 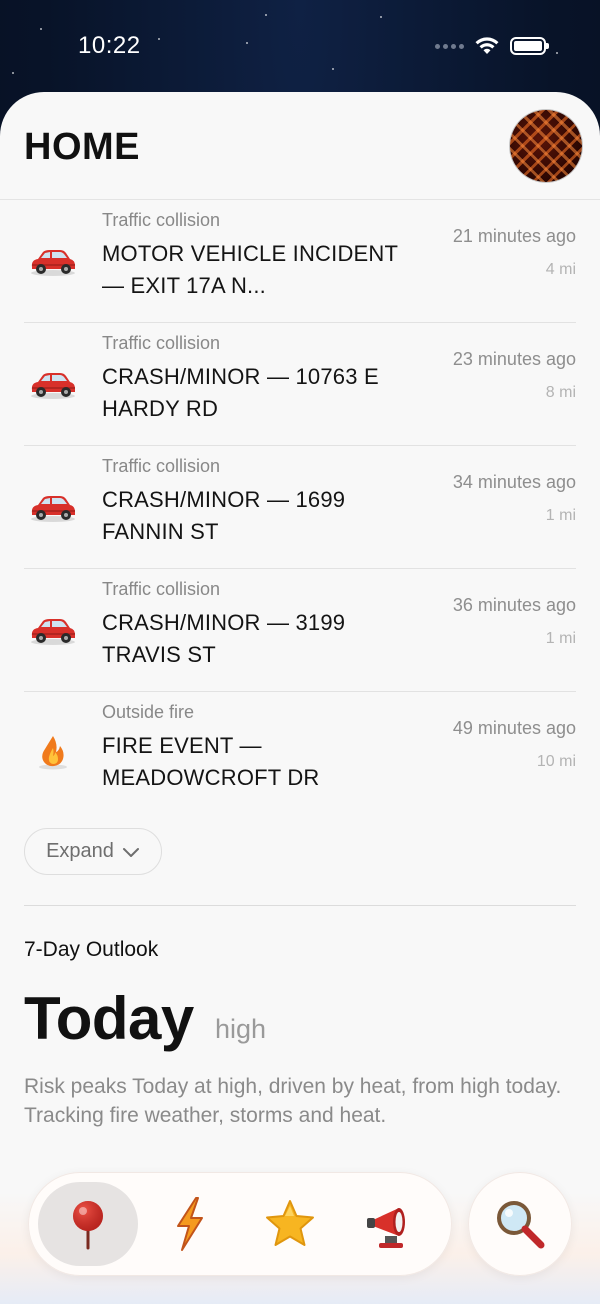 I want to click on bottom-nav, so click(x=240, y=1224).